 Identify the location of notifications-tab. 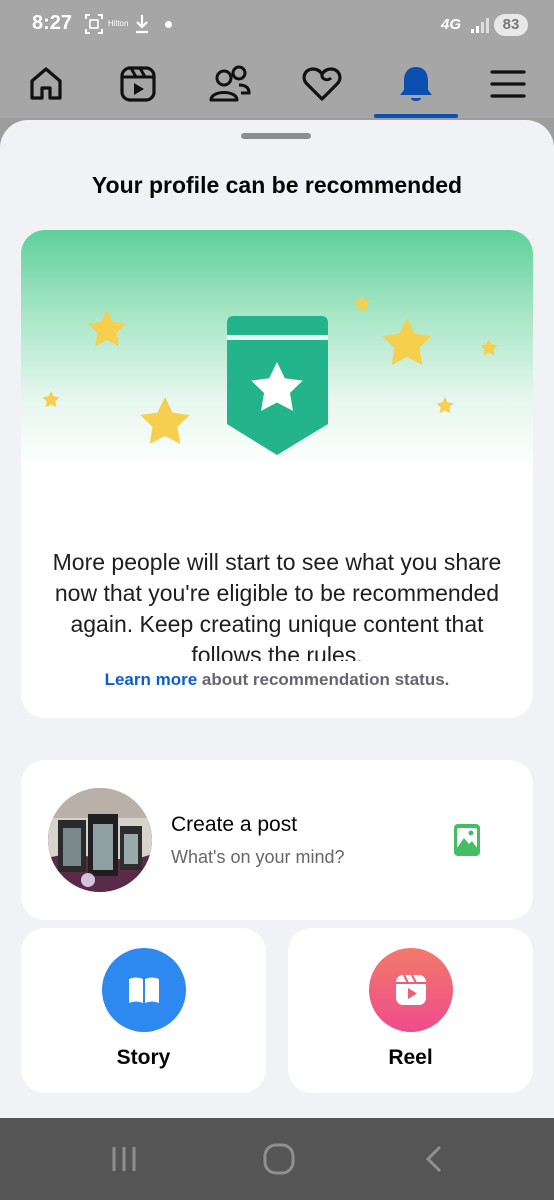
(416, 84).